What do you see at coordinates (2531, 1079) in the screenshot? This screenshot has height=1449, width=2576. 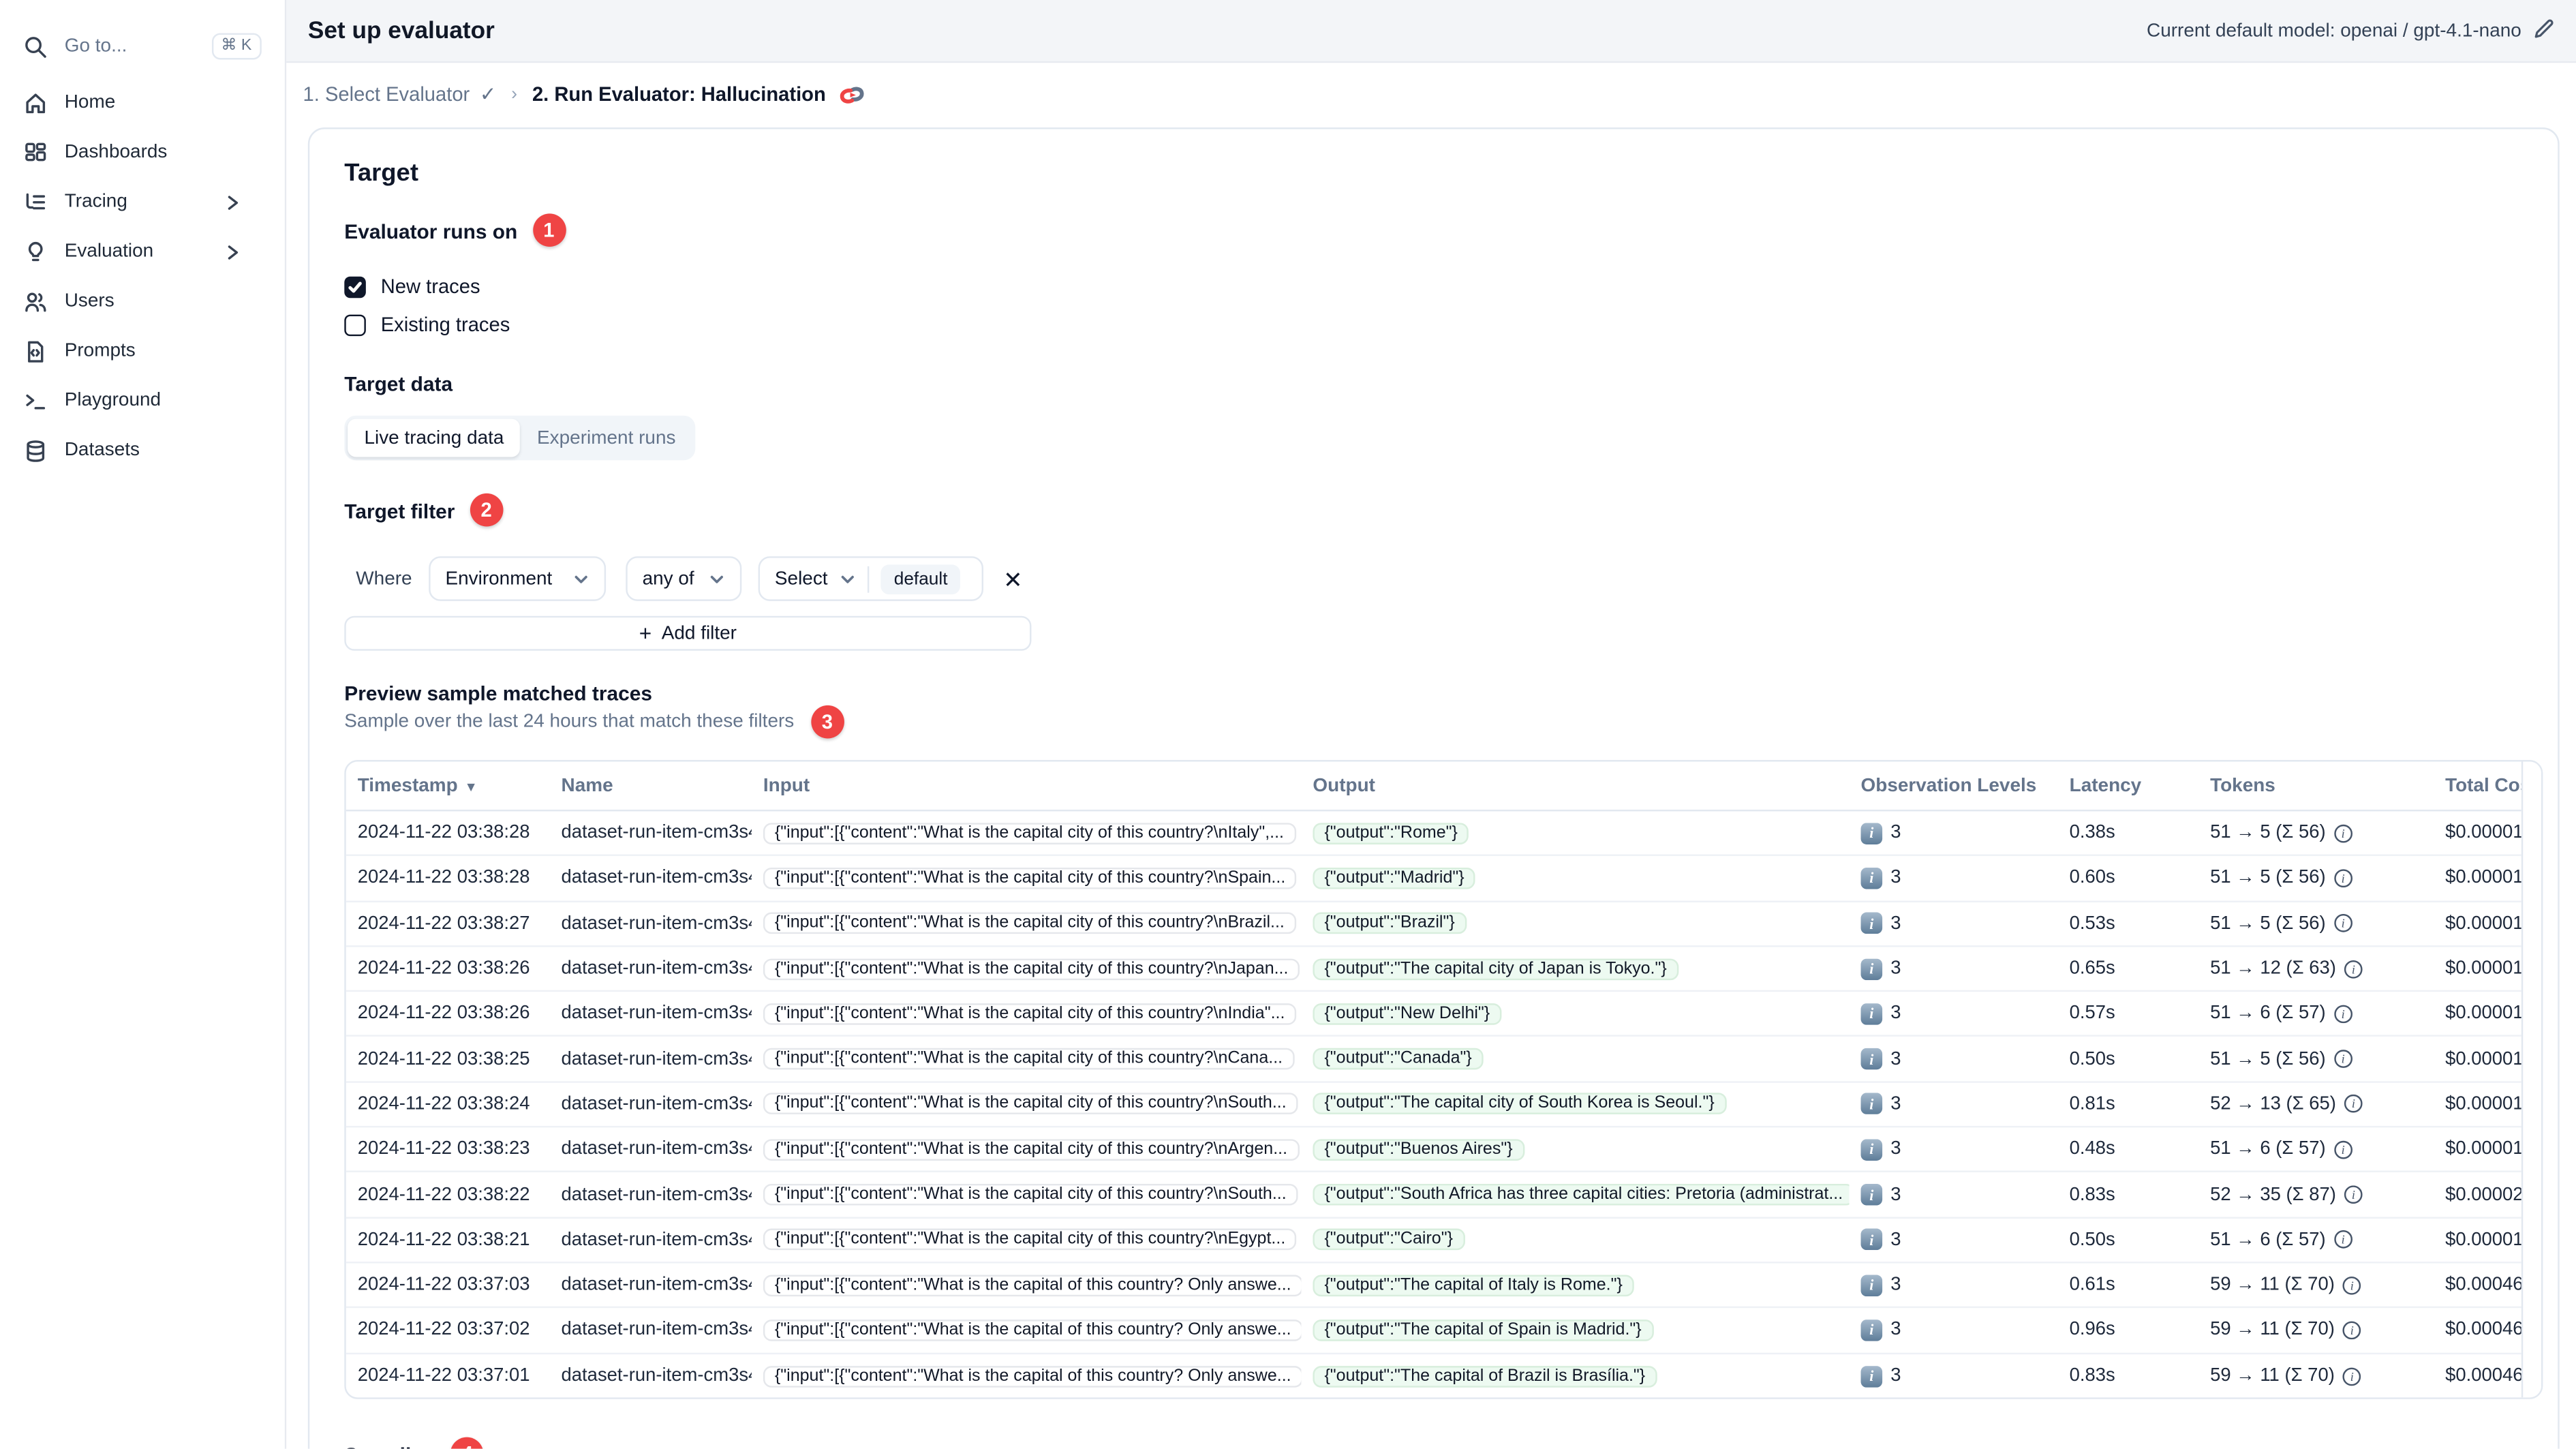 I see `table-scrollbar` at bounding box center [2531, 1079].